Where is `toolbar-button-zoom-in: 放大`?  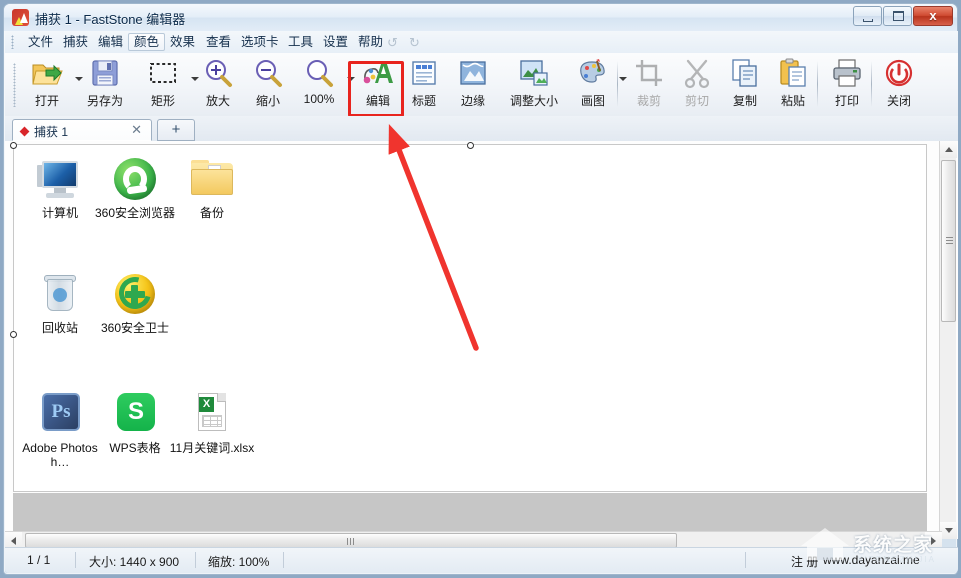 toolbar-button-zoom-in: 放大 is located at coordinates (218, 84).